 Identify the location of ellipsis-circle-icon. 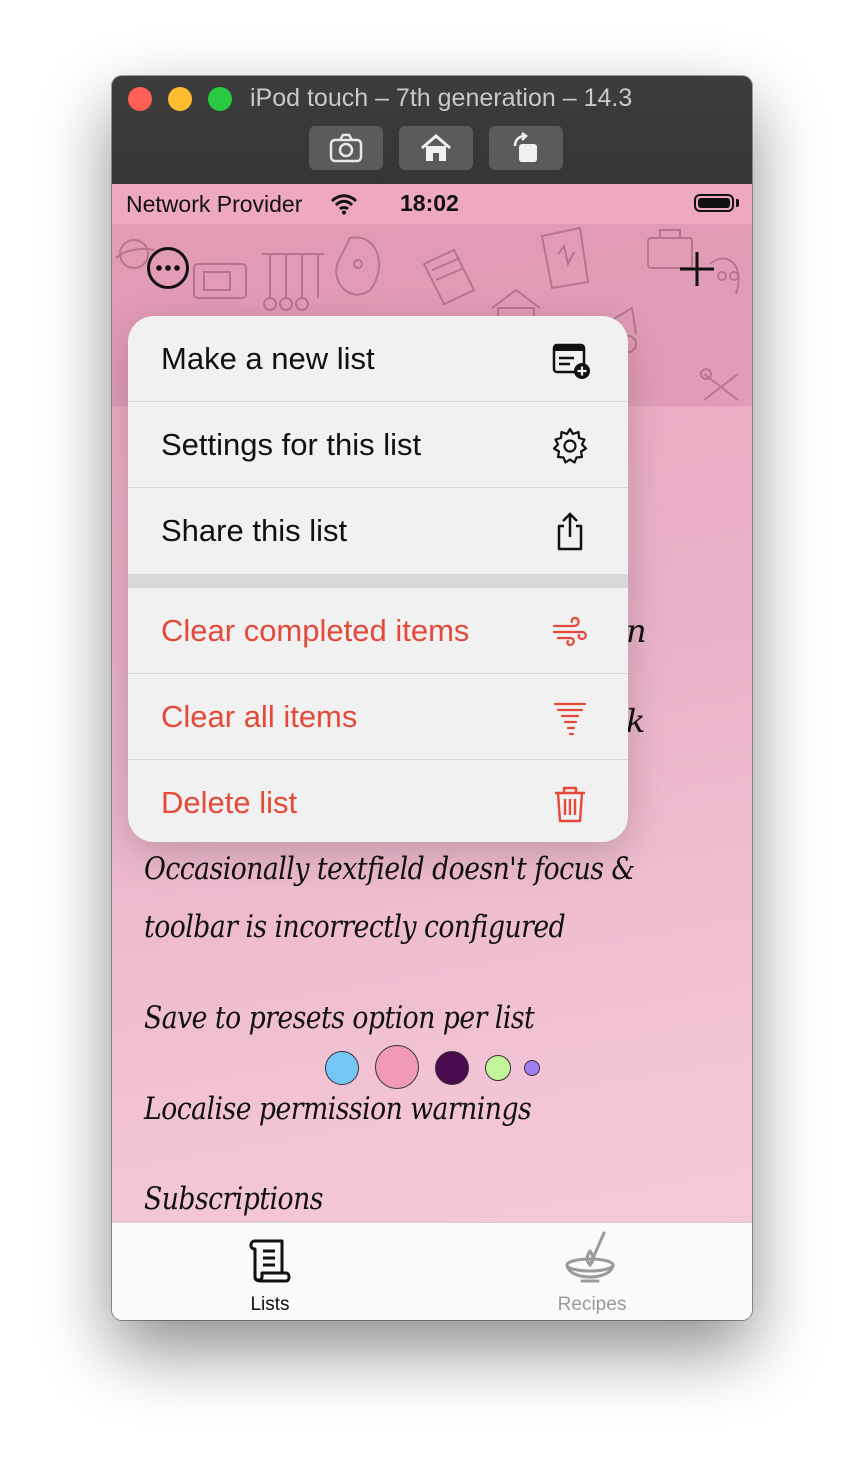
(168, 268).